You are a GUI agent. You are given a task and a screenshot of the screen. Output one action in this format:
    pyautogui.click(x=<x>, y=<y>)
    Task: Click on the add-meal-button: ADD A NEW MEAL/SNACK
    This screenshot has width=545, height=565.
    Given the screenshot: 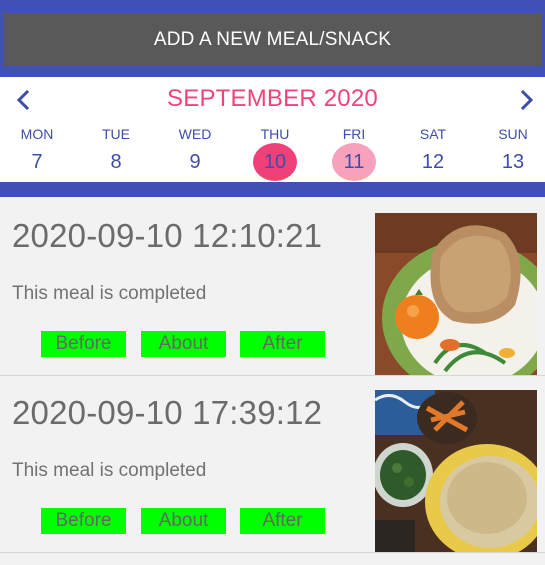 What is the action you would take?
    pyautogui.click(x=272, y=39)
    